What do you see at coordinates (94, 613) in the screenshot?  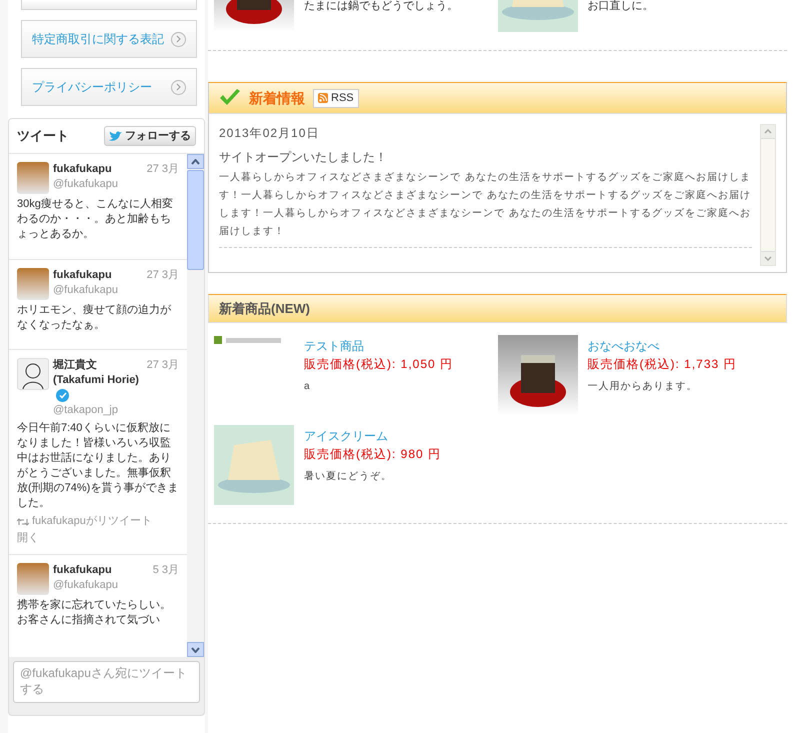 I see `tweet-text: 携帯を家に忘れていたらしい。お客さんに指摘されて気づい` at bounding box center [94, 613].